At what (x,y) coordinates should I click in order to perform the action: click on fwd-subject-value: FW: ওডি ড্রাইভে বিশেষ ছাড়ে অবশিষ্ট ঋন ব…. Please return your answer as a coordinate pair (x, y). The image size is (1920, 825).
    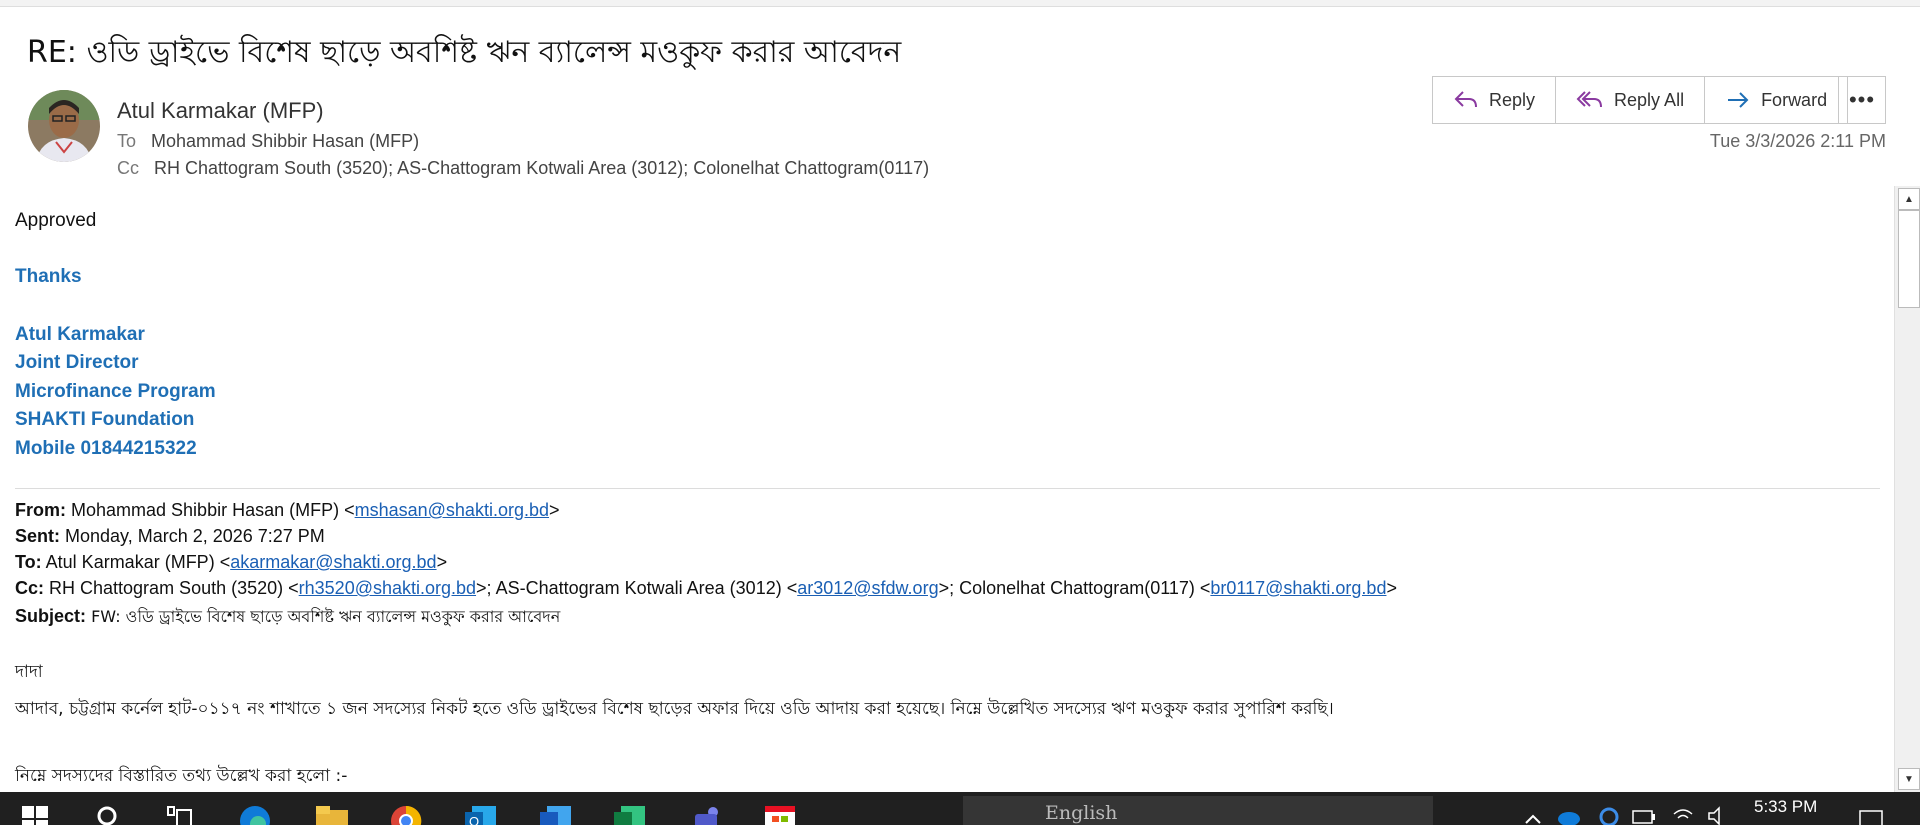
    Looking at the image, I should click on (323, 616).